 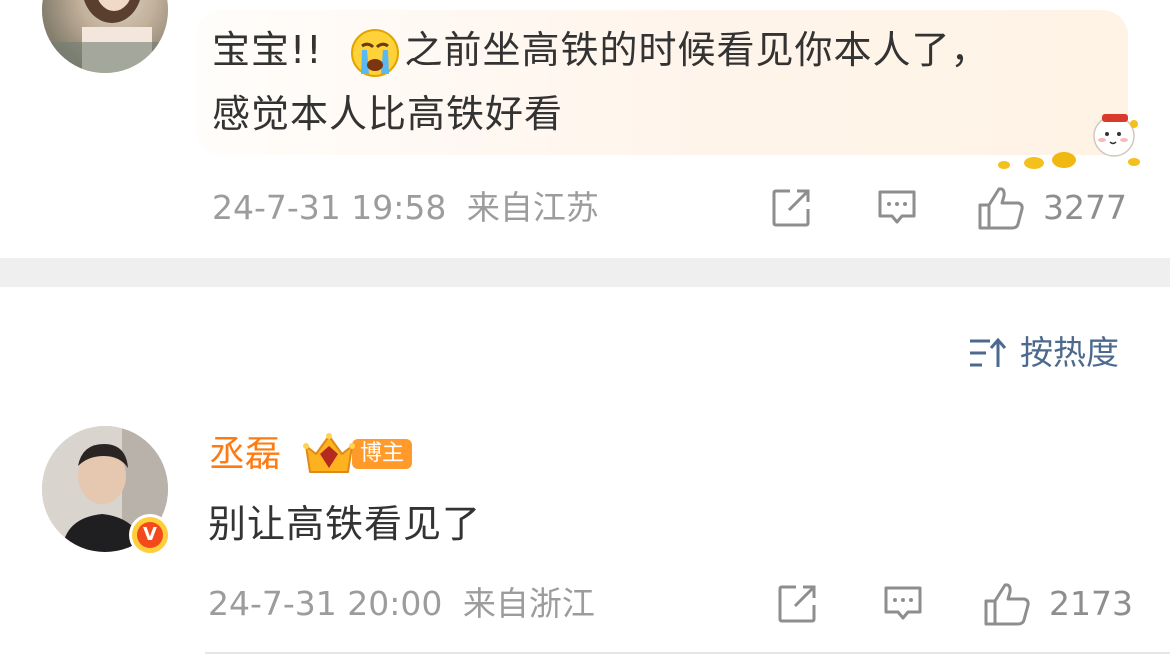 What do you see at coordinates (1085, 207) in the screenshot?
I see `comment-1-like-count: 3277` at bounding box center [1085, 207].